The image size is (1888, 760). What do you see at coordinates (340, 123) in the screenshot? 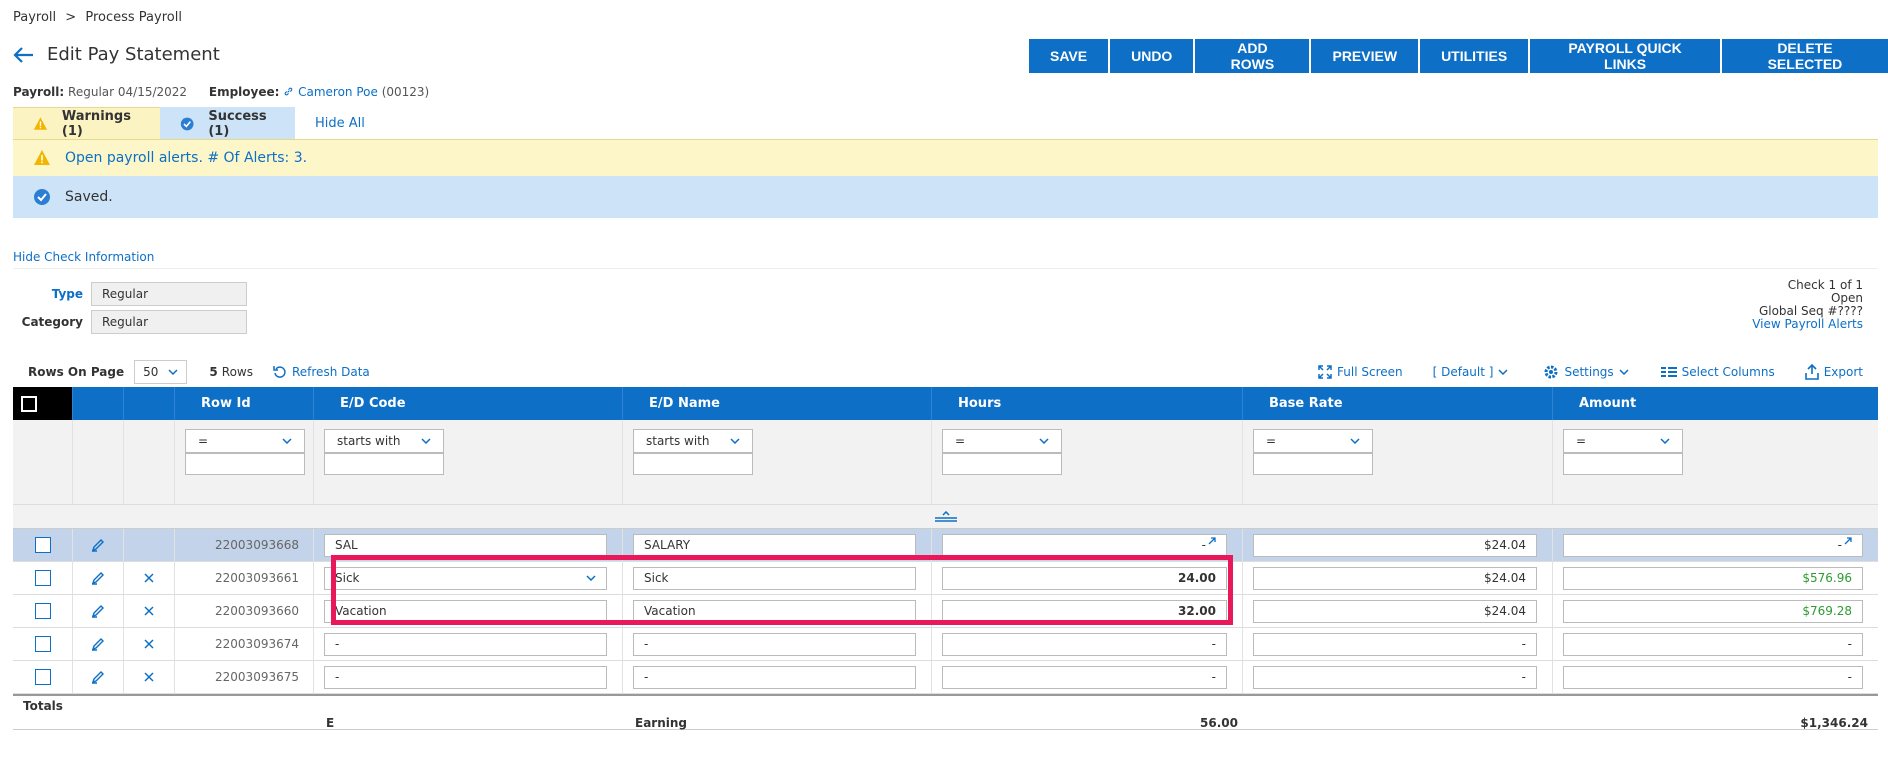
I see `hide-all-link: Hide All` at bounding box center [340, 123].